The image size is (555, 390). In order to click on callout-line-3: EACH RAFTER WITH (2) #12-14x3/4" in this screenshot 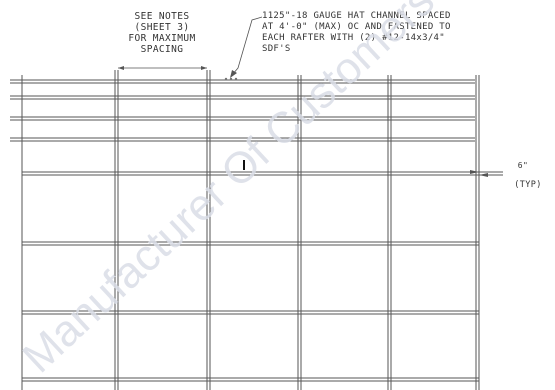, I will do `click(353, 38)`.